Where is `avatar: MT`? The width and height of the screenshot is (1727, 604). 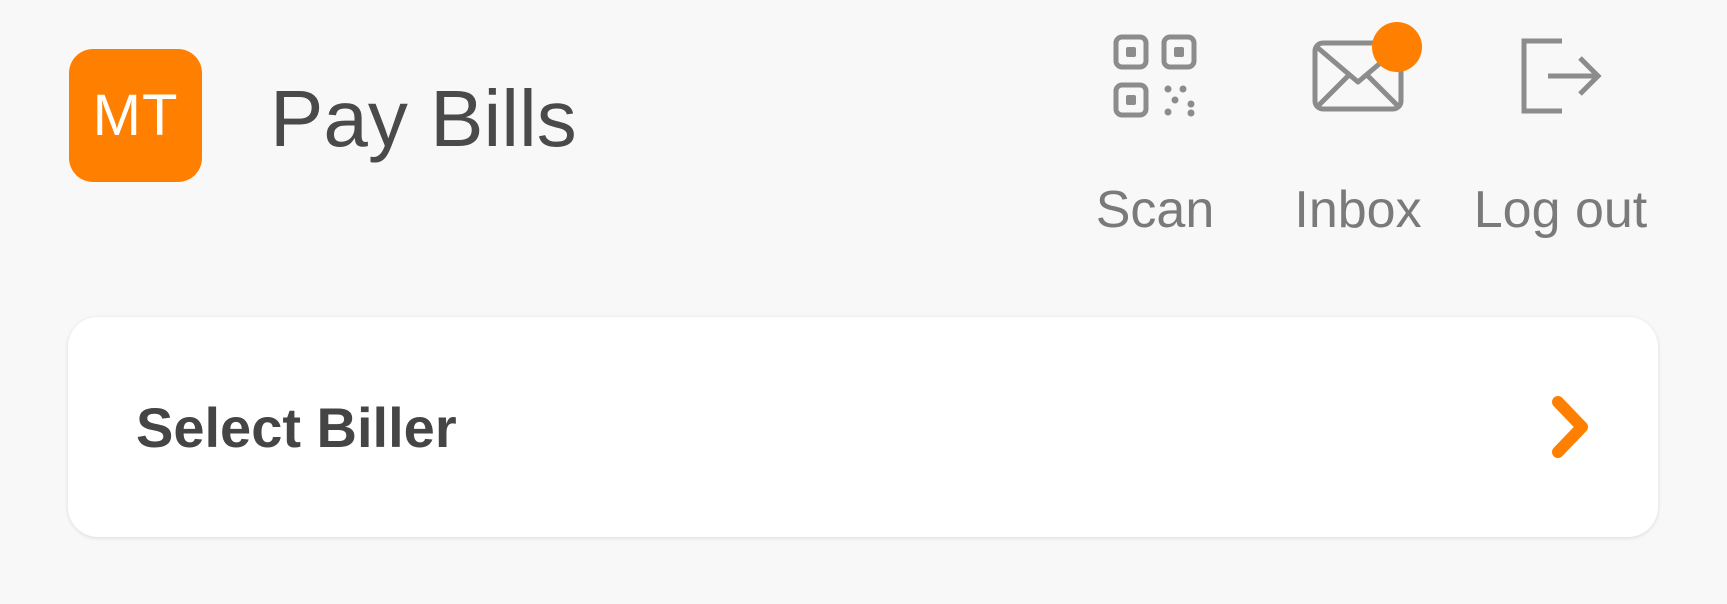
avatar: MT is located at coordinates (135, 115).